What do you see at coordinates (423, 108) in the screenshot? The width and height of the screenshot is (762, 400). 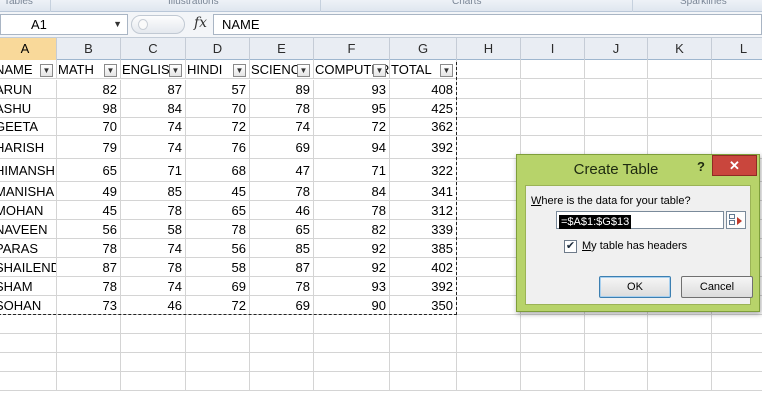 I see `table-cell: 425` at bounding box center [423, 108].